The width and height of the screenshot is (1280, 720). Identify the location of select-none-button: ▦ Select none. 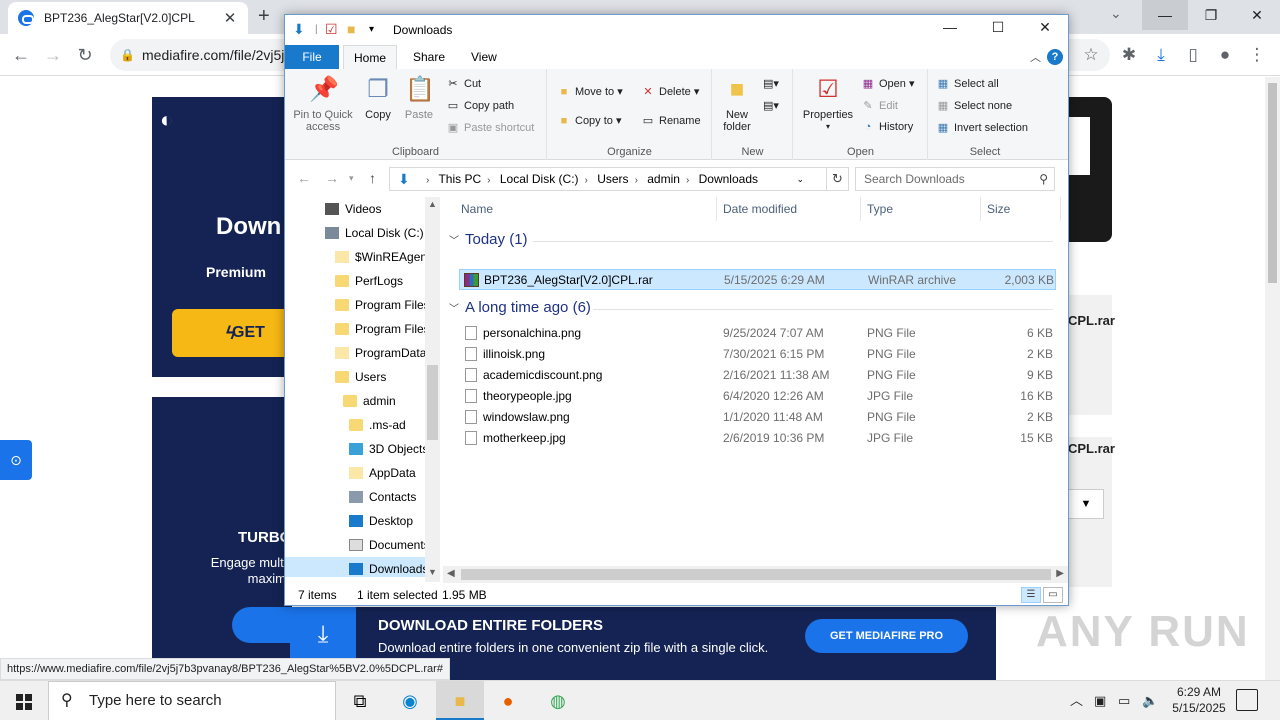
(973, 105).